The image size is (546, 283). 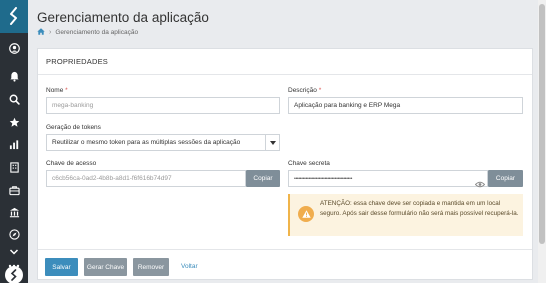 I want to click on save-button: Salvar, so click(x=61, y=267).